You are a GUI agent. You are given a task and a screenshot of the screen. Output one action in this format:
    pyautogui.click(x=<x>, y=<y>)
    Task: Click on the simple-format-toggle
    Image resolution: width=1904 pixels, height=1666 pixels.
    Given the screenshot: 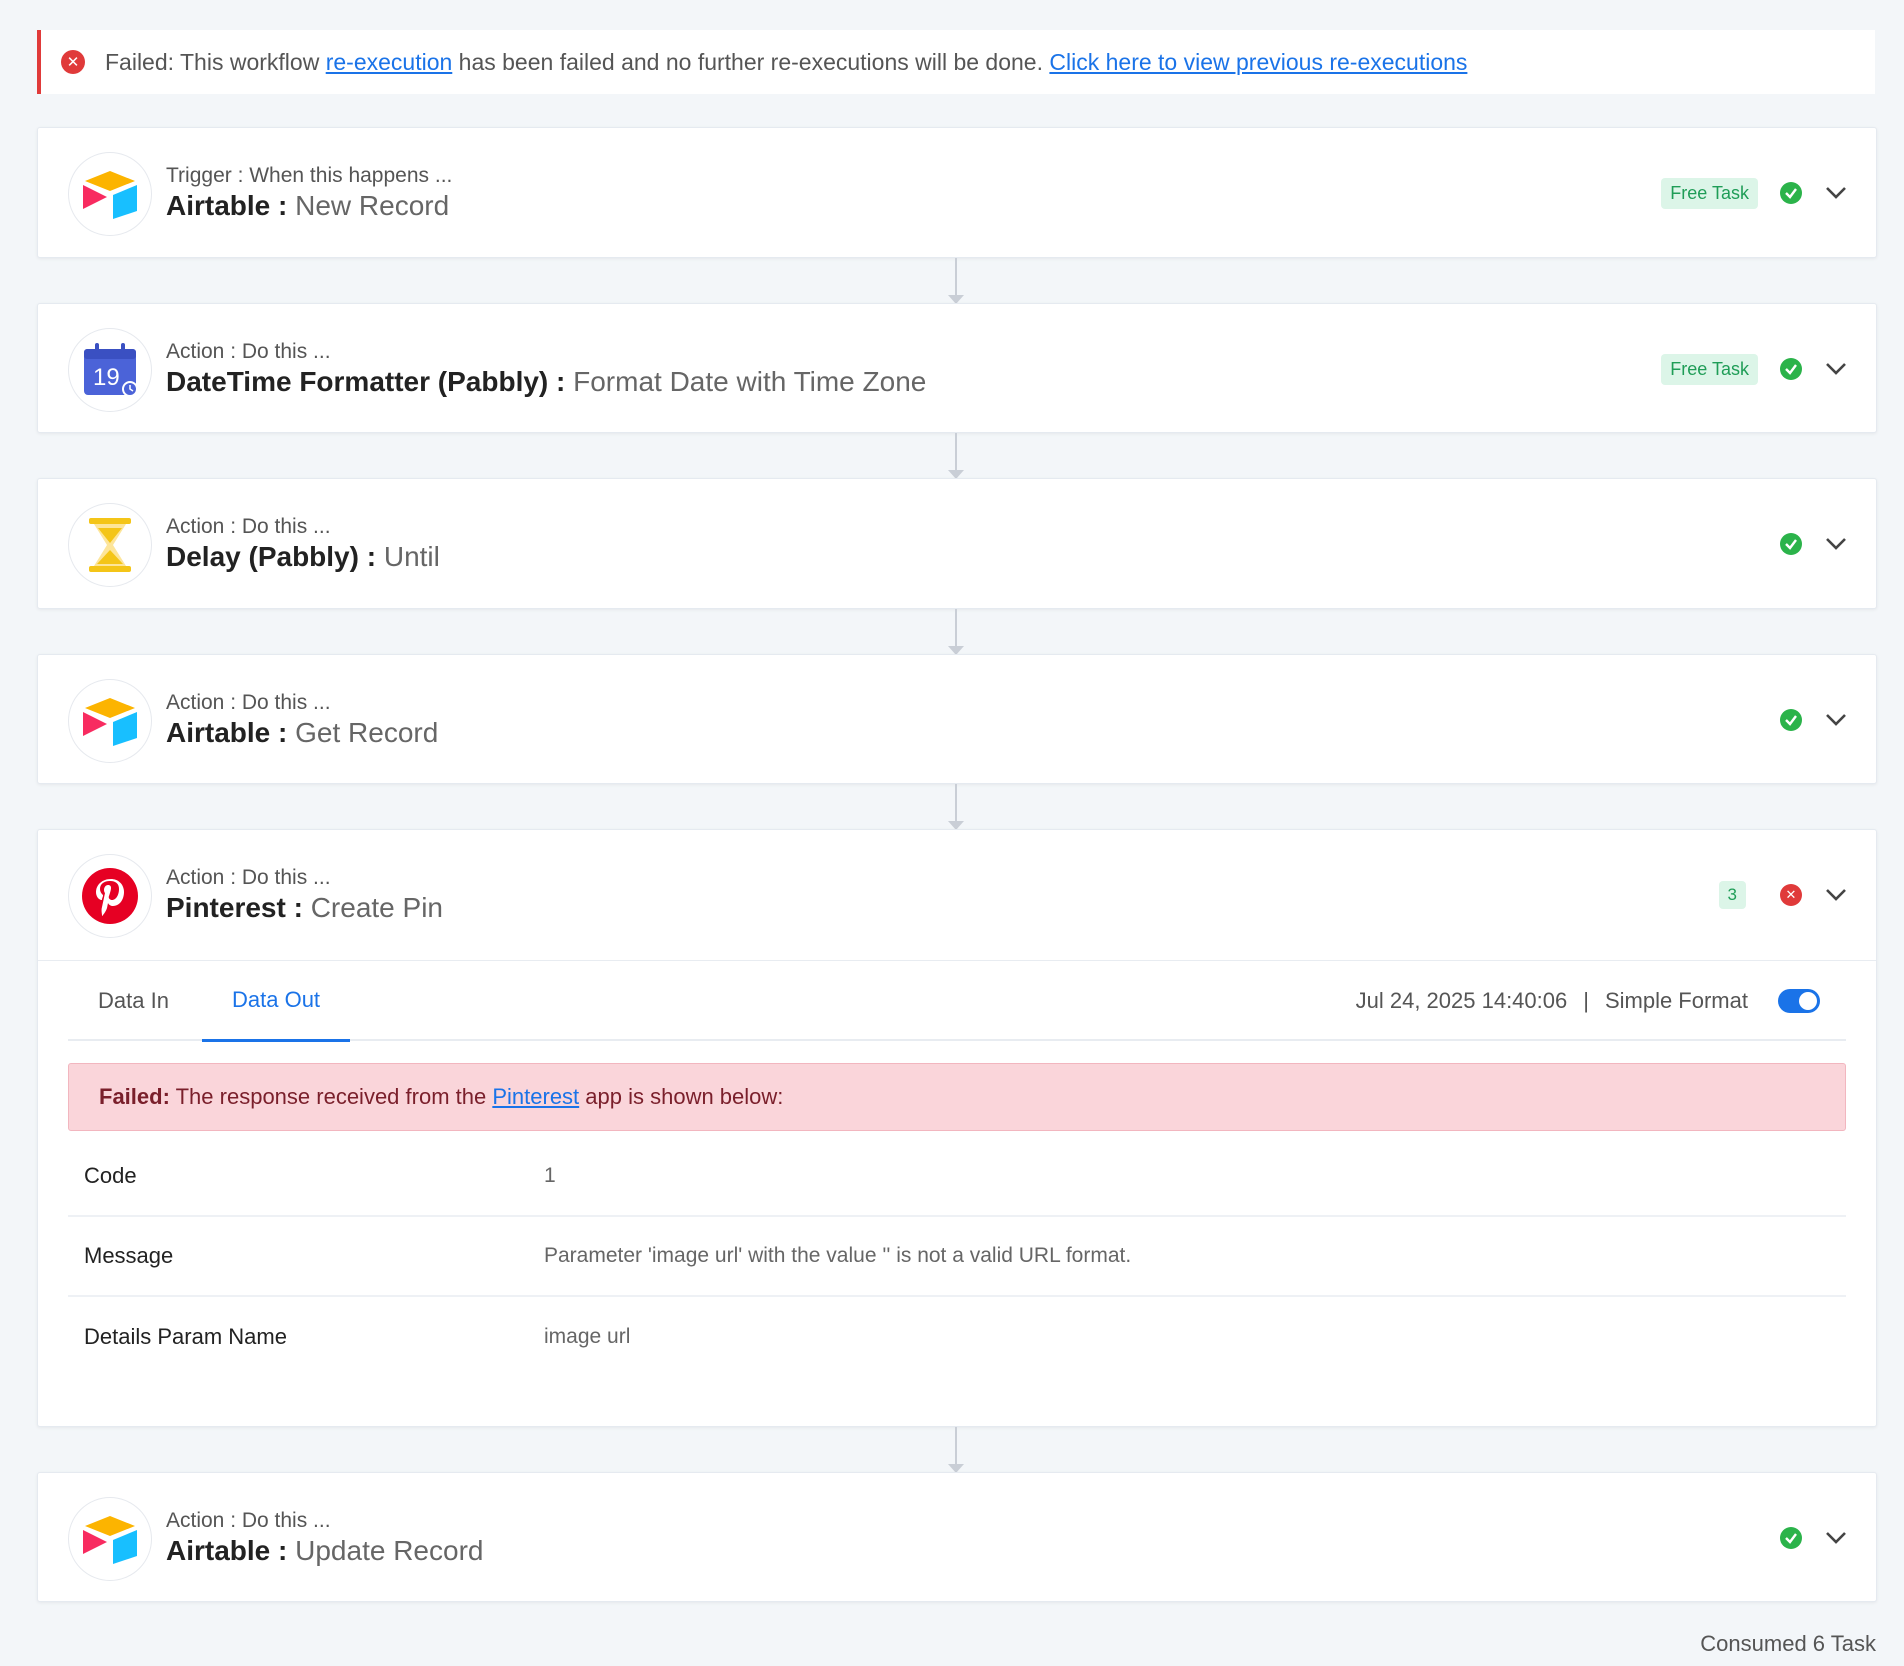 What is the action you would take?
    pyautogui.click(x=1799, y=1001)
    